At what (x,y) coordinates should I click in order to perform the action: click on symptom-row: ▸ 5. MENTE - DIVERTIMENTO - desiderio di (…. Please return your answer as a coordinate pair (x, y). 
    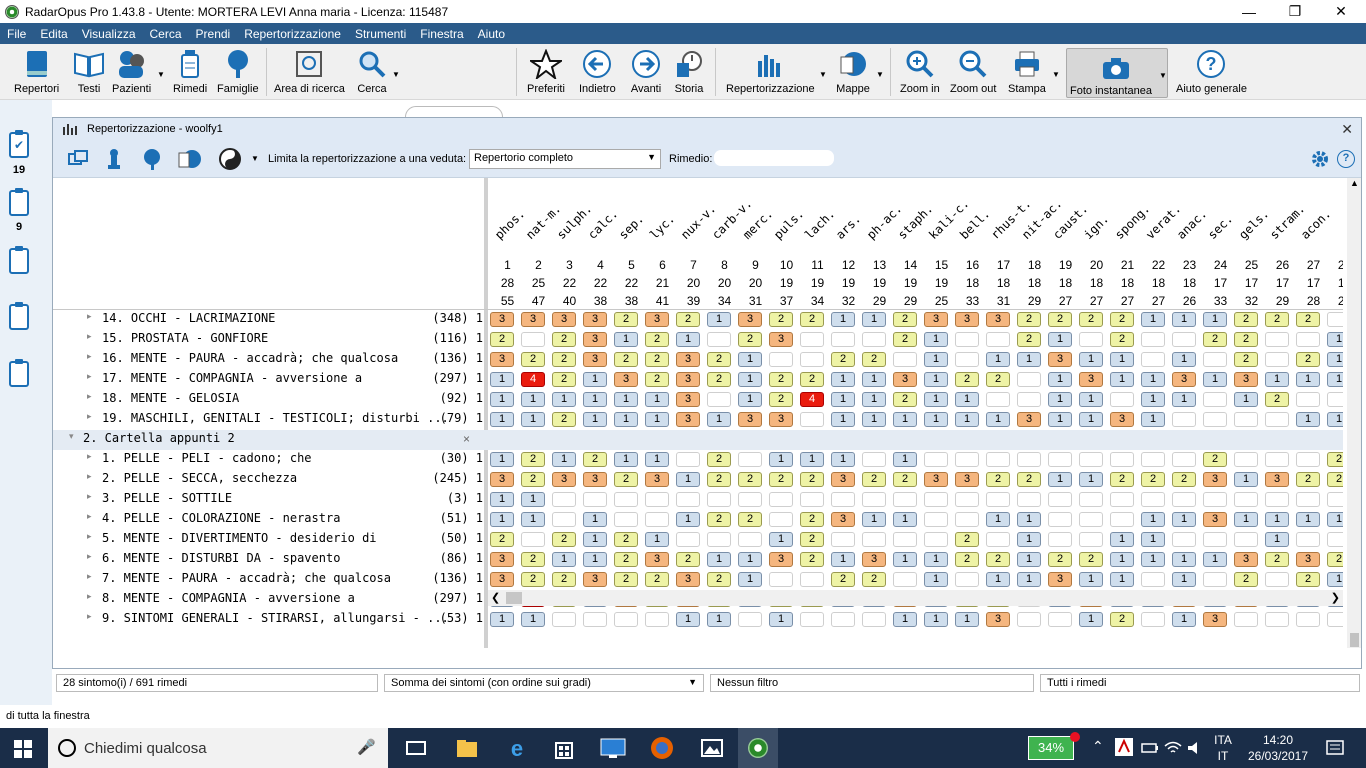
    Looking at the image, I should click on (698, 540).